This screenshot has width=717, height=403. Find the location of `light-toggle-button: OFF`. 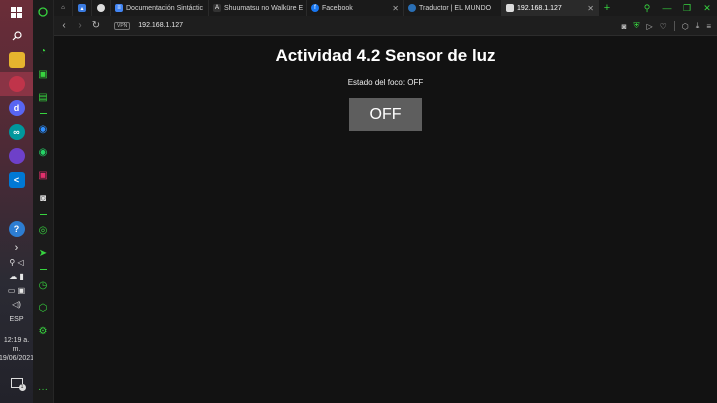

light-toggle-button: OFF is located at coordinates (385, 114).